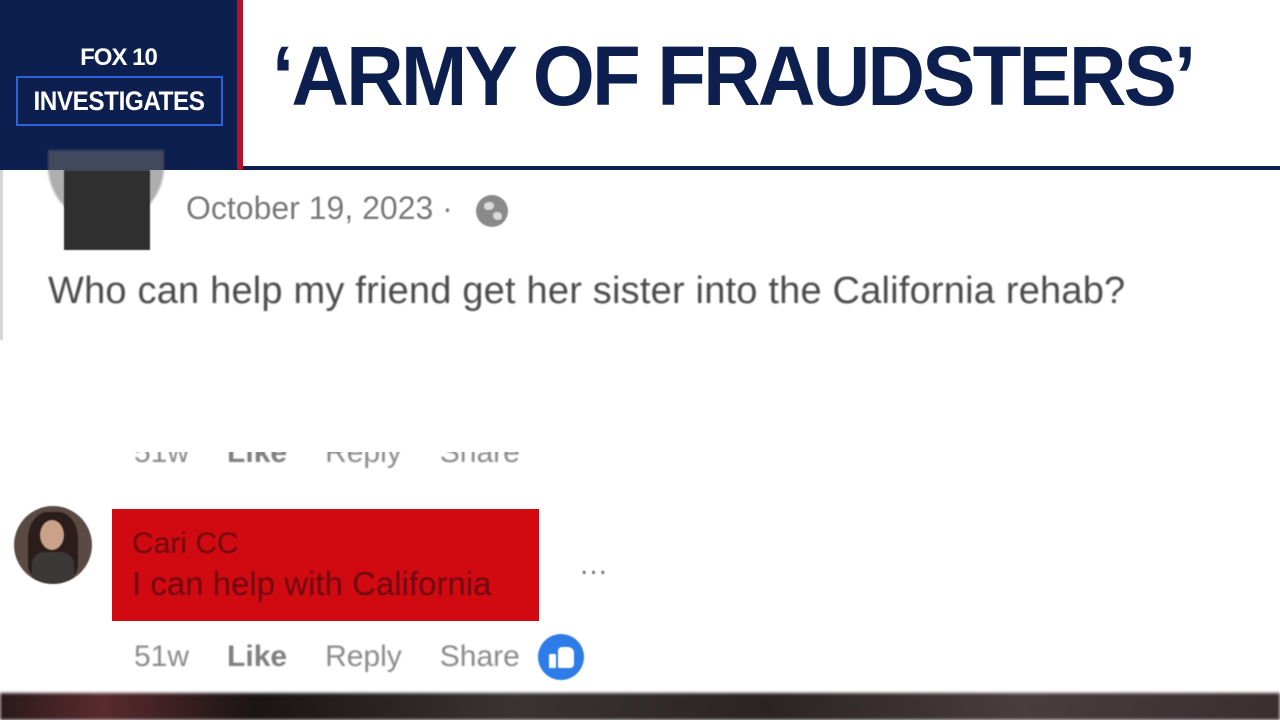 This screenshot has height=720, width=1280. I want to click on commenter-name: Cari CC, so click(185, 544).